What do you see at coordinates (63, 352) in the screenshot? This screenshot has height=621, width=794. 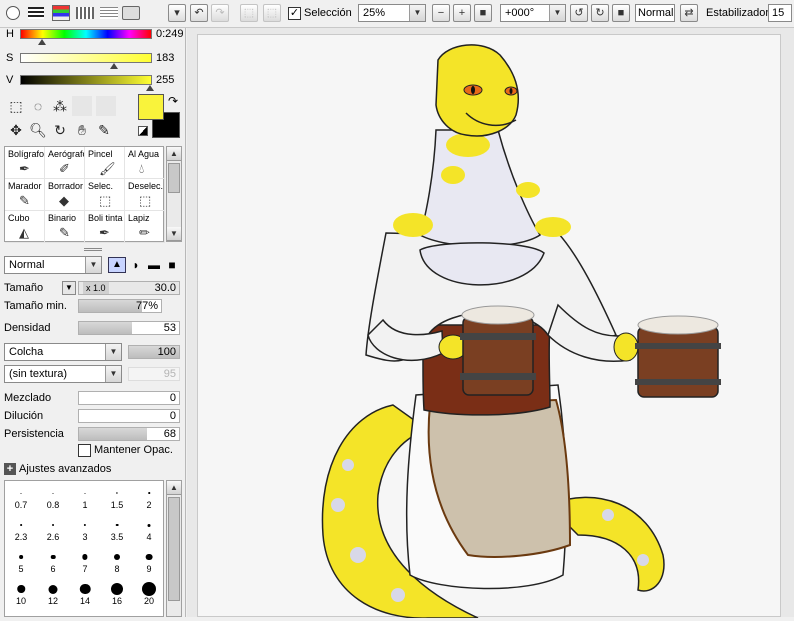 I see `brush-shape-dropdown: Colcha ▼` at bounding box center [63, 352].